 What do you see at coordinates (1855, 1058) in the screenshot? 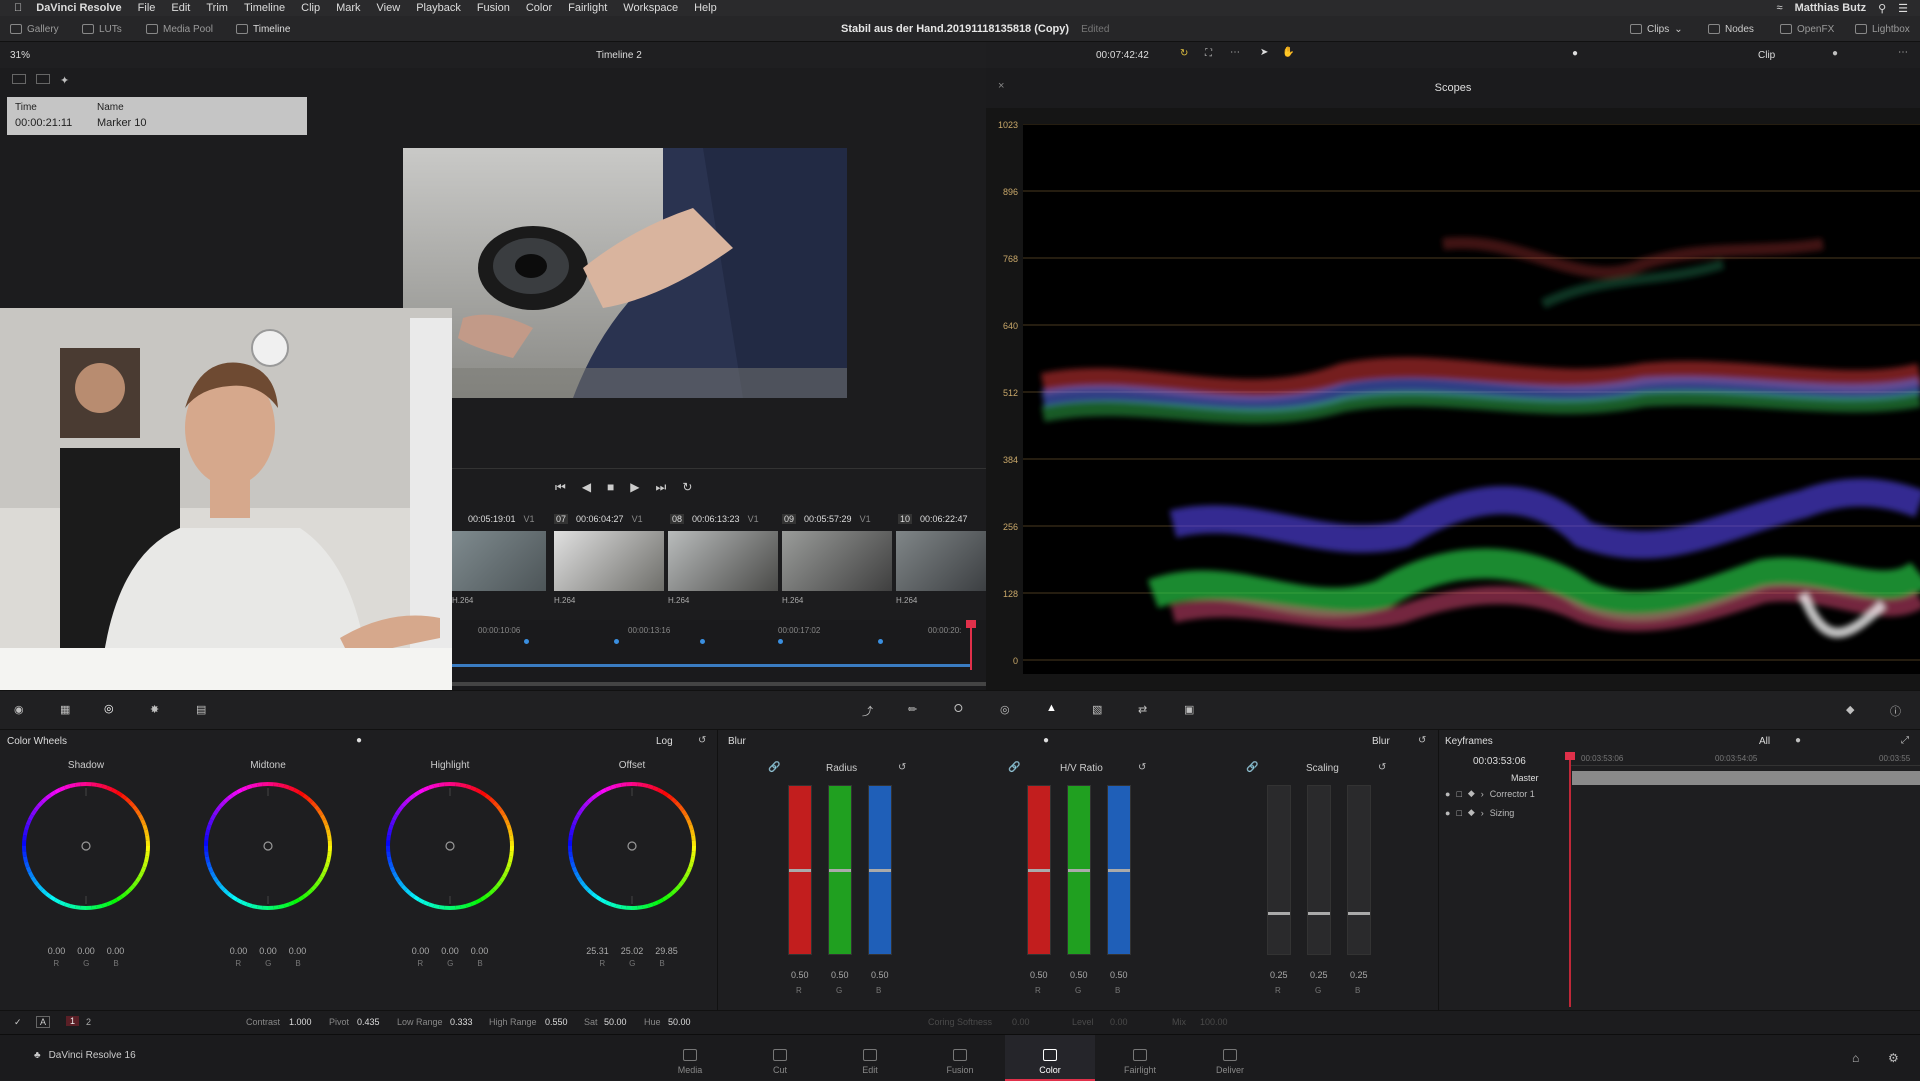
I see `home-icon: ⌂` at bounding box center [1855, 1058].